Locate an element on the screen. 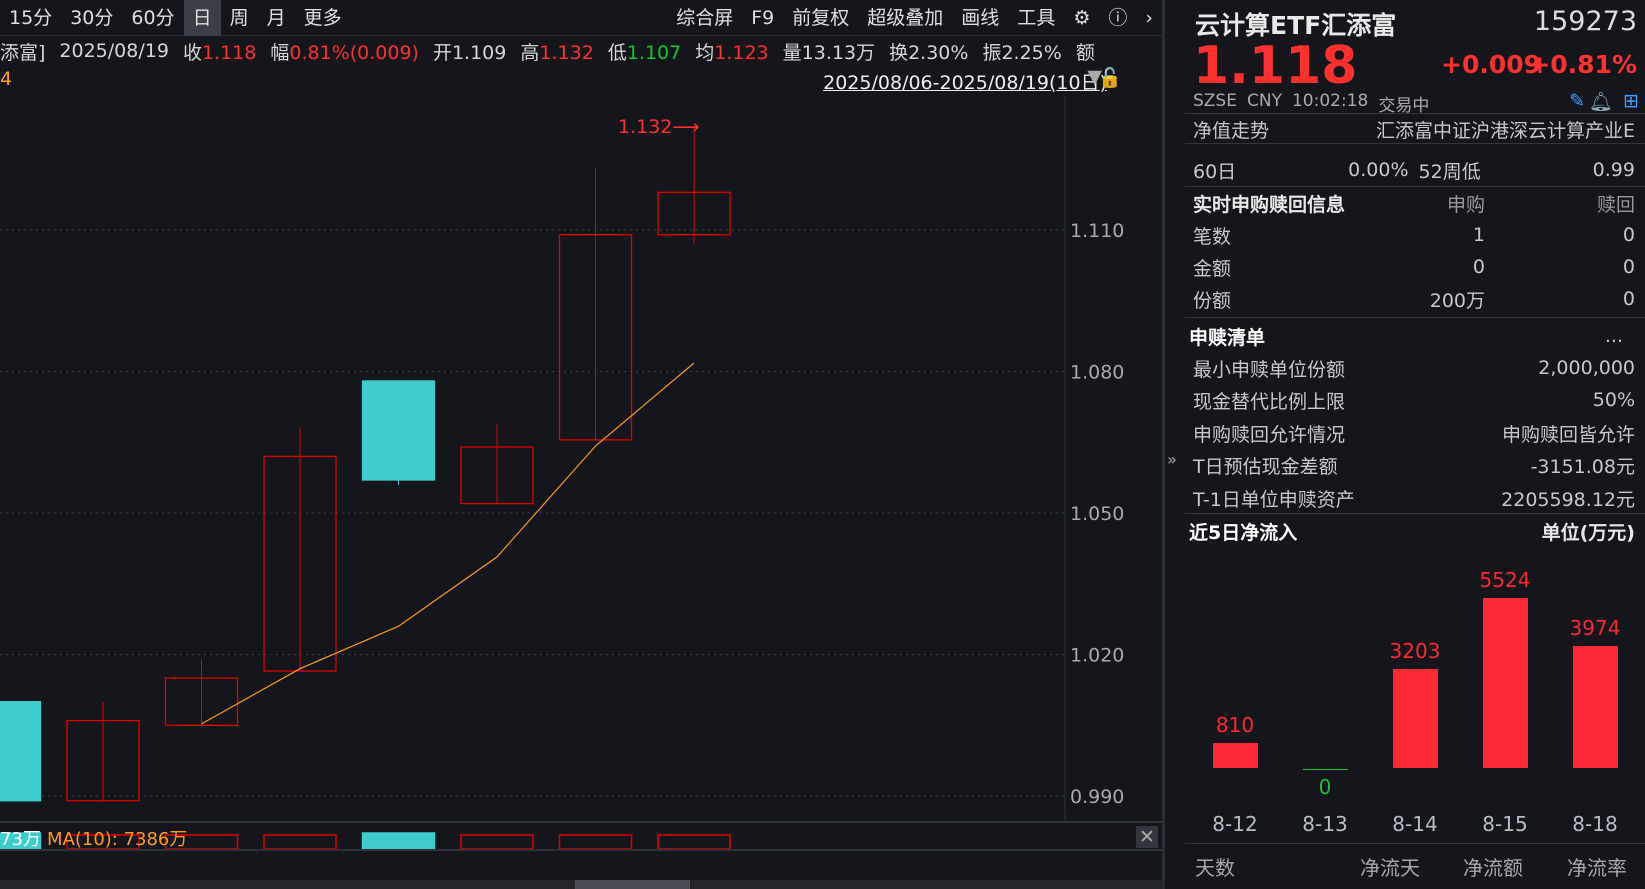 Image resolution: width=1645 pixels, height=889 pixels. list-value: -3151.08元 is located at coordinates (1582, 466).